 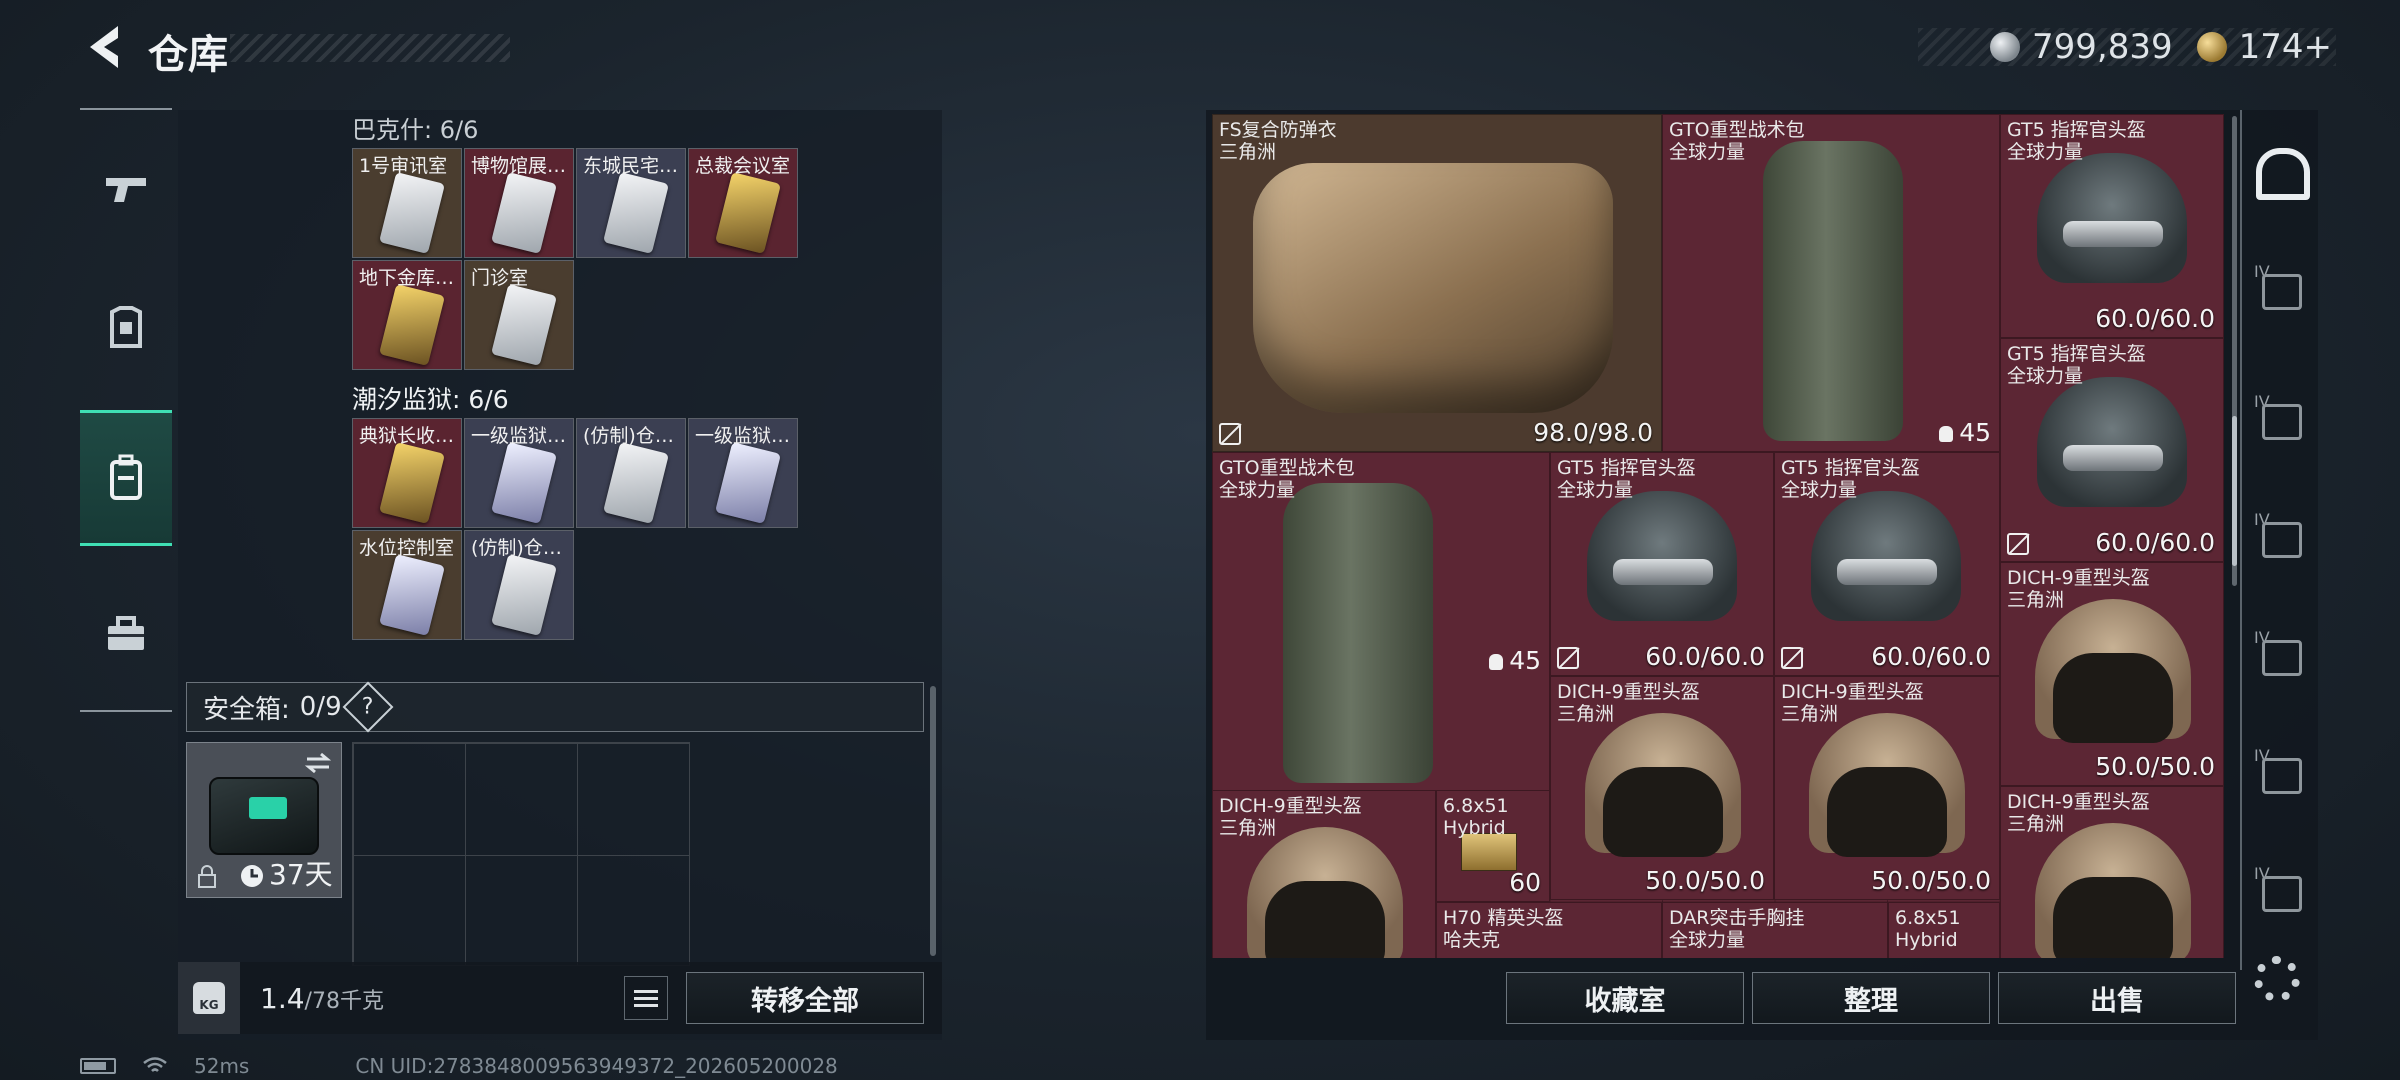 What do you see at coordinates (1737, 918) in the screenshot?
I see `item-name: DAR突击手胸挂` at bounding box center [1737, 918].